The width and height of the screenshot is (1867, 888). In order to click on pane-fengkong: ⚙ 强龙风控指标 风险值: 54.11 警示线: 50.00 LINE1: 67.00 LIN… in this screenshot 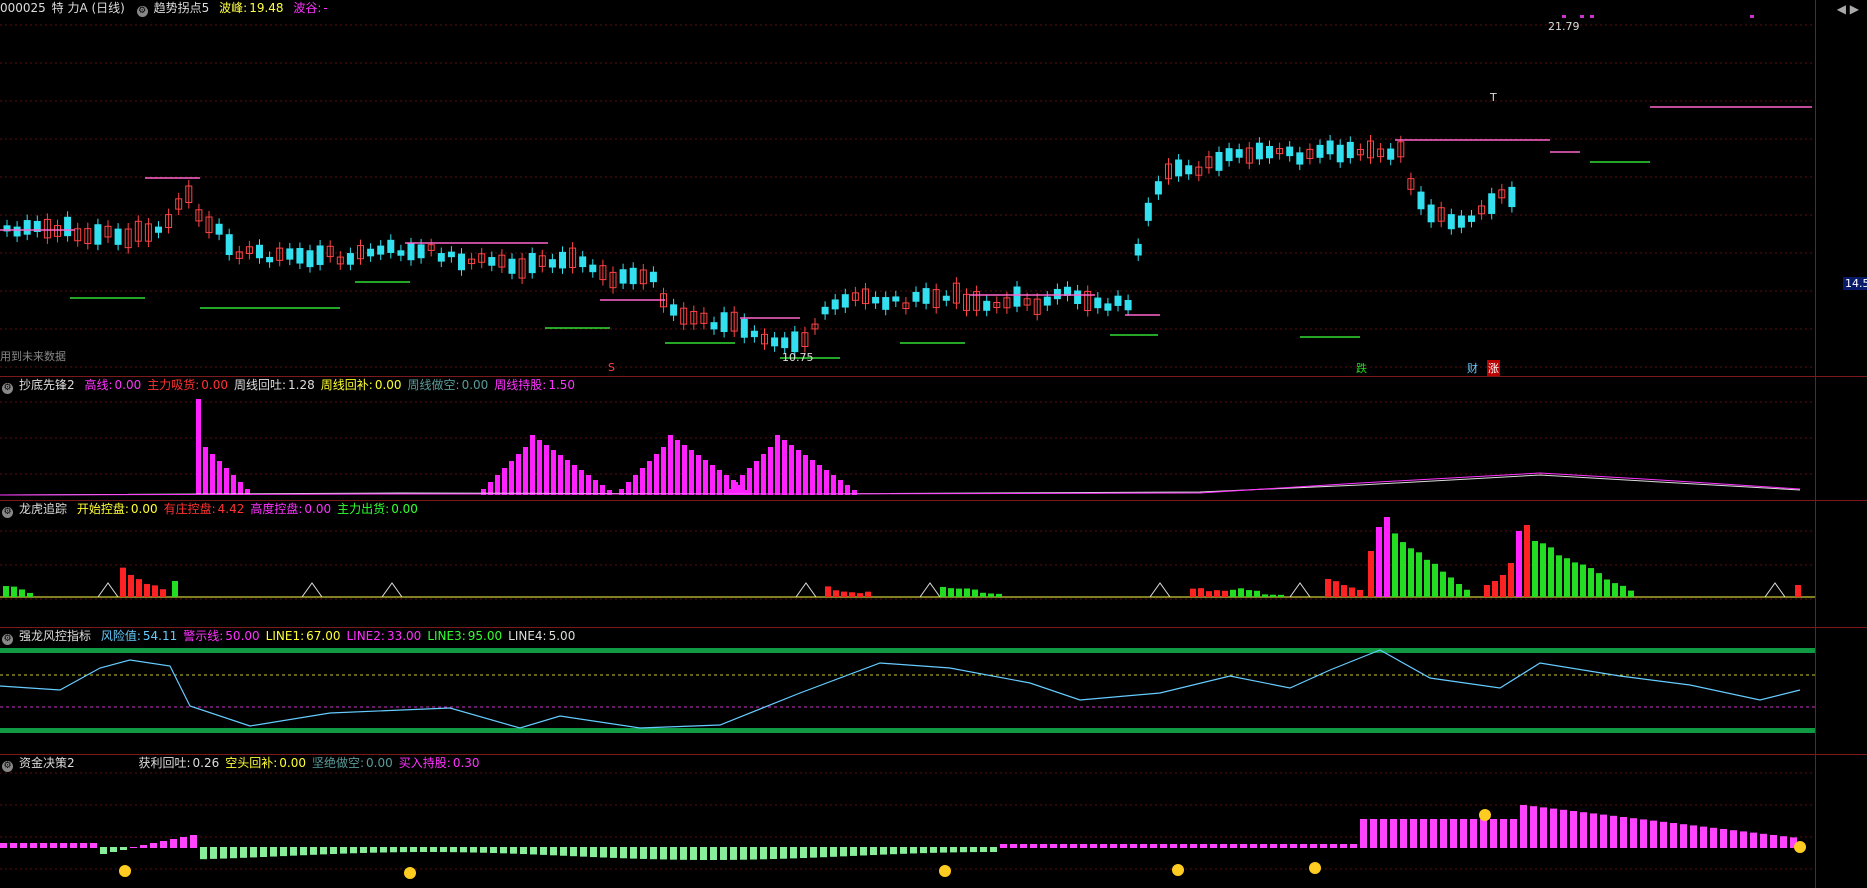, I will do `click(933, 691)`.